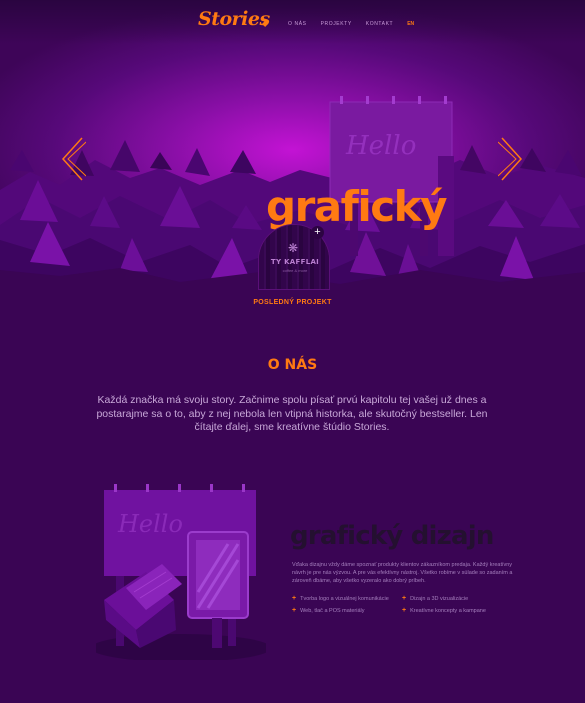  Describe the element at coordinates (234, 19) in the screenshot. I see `brand-logo: Stories` at that location.